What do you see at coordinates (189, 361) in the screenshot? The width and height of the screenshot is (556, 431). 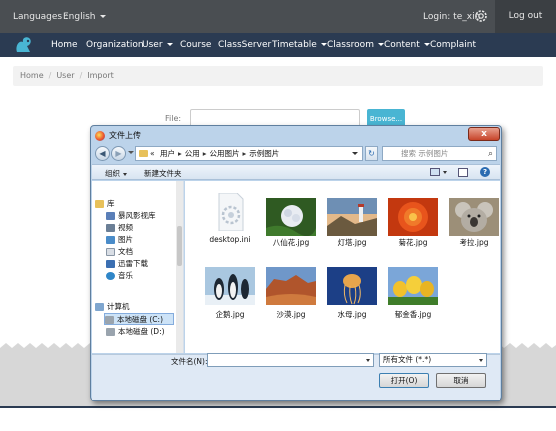 I see `filename-label: 文件名(N):` at bounding box center [189, 361].